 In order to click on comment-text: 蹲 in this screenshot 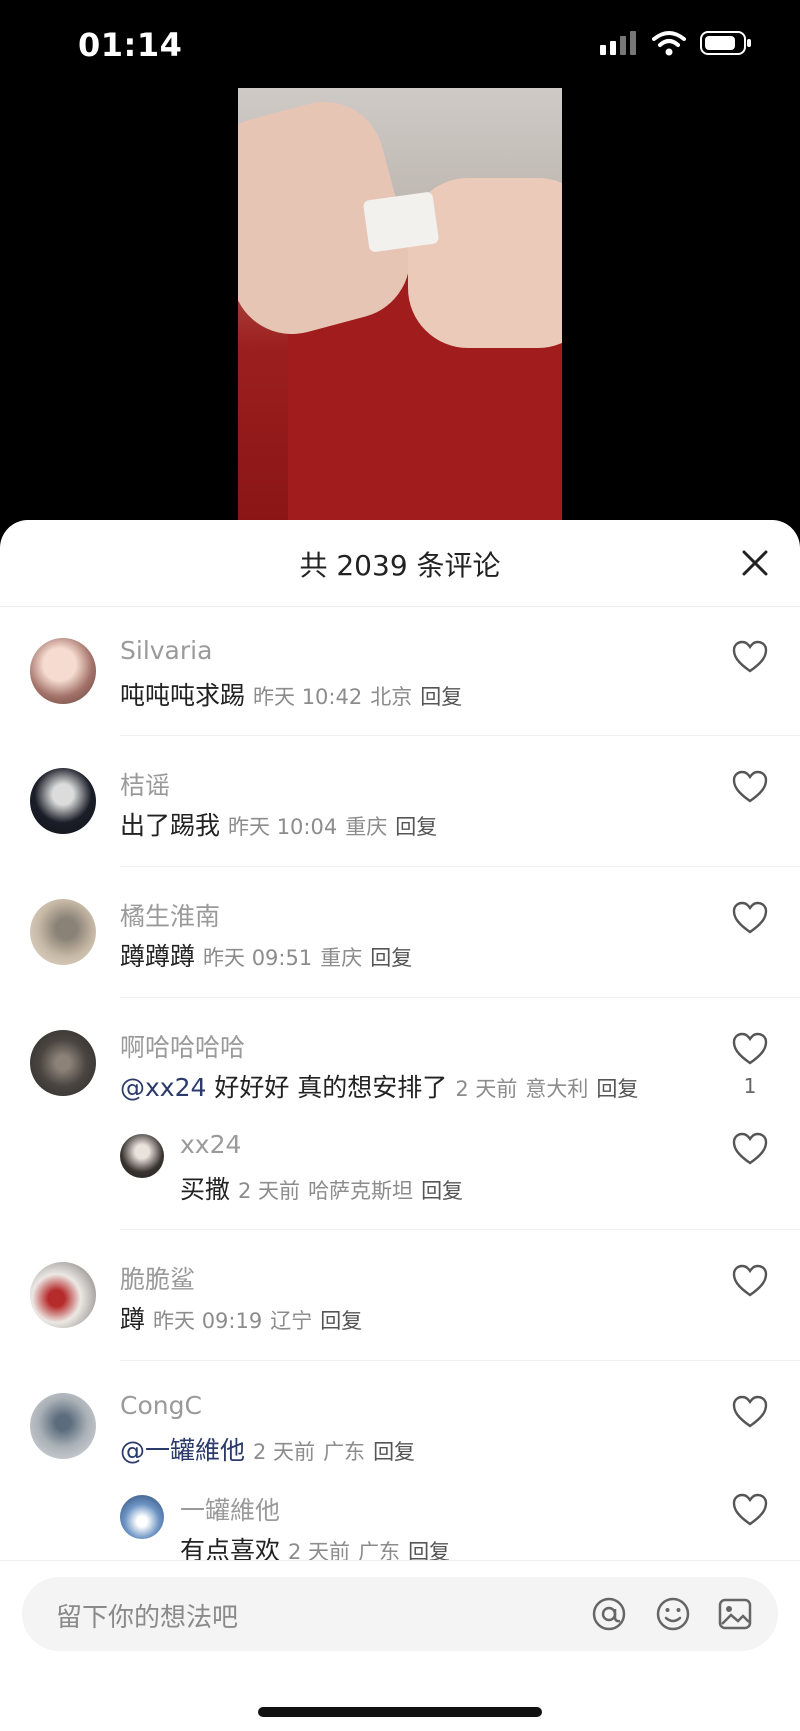, I will do `click(133, 1319)`.